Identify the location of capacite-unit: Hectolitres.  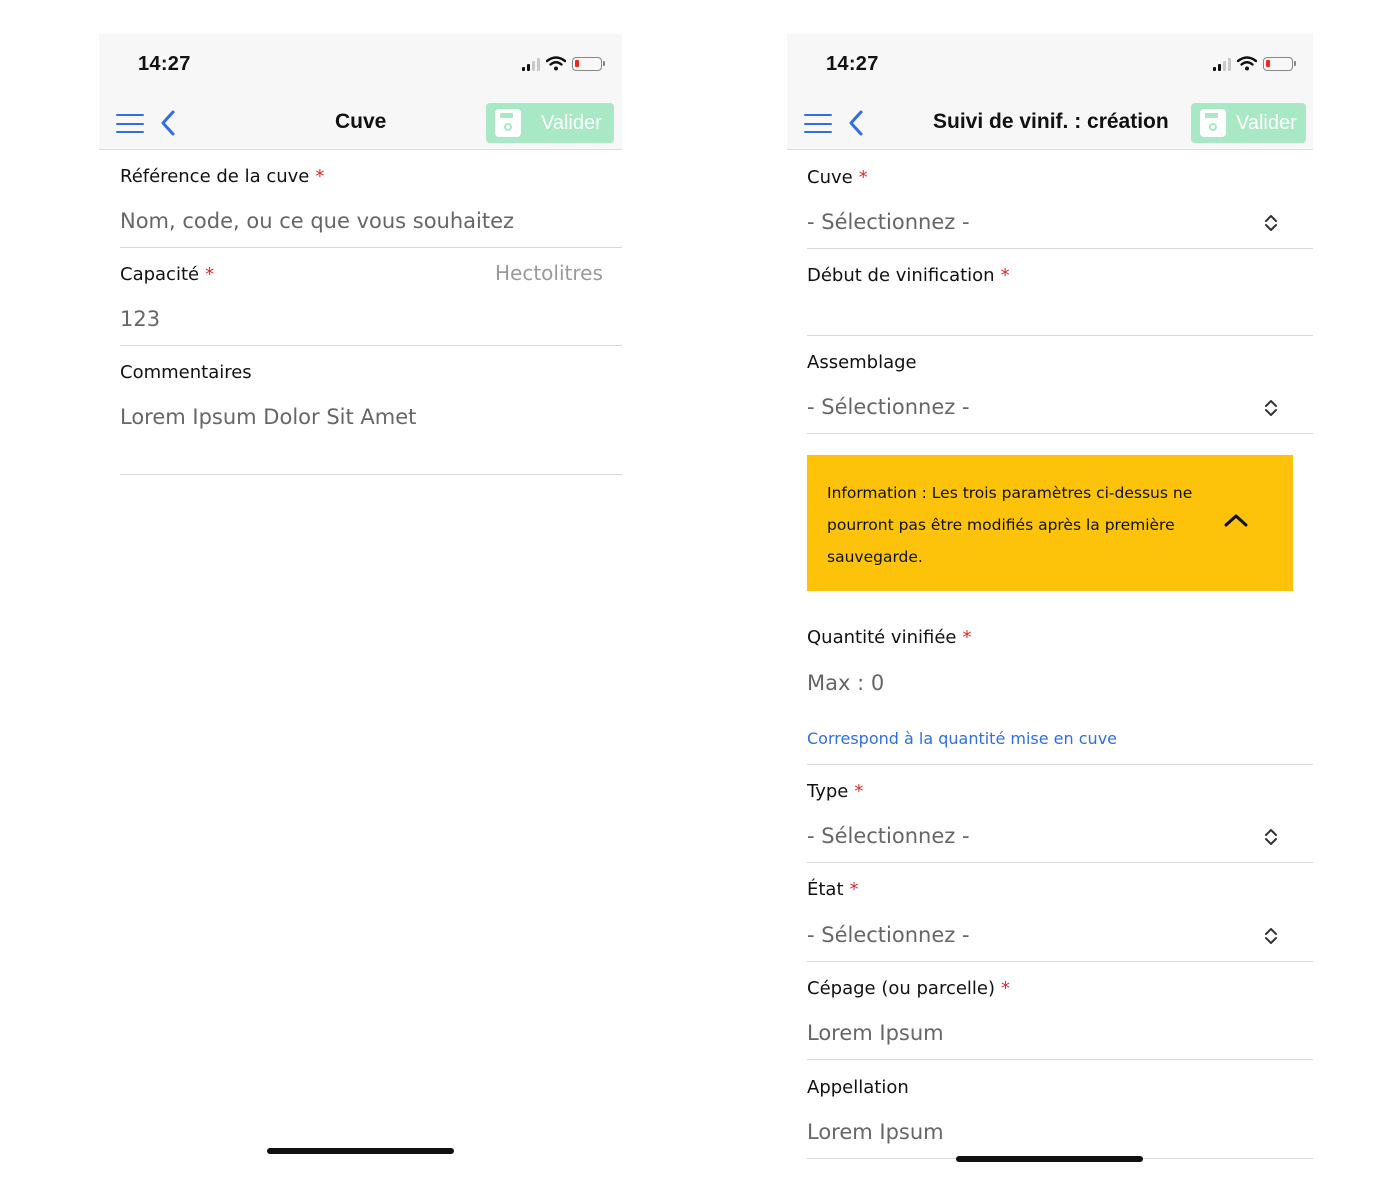
(549, 273).